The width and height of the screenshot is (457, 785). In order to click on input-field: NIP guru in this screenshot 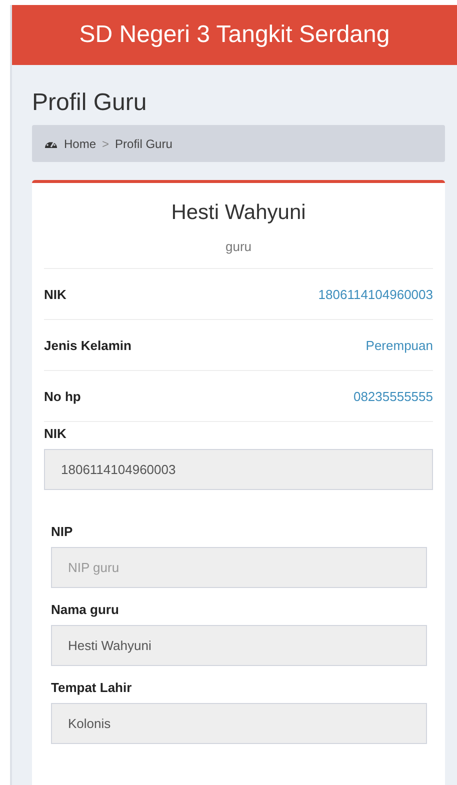, I will do `click(239, 567)`.